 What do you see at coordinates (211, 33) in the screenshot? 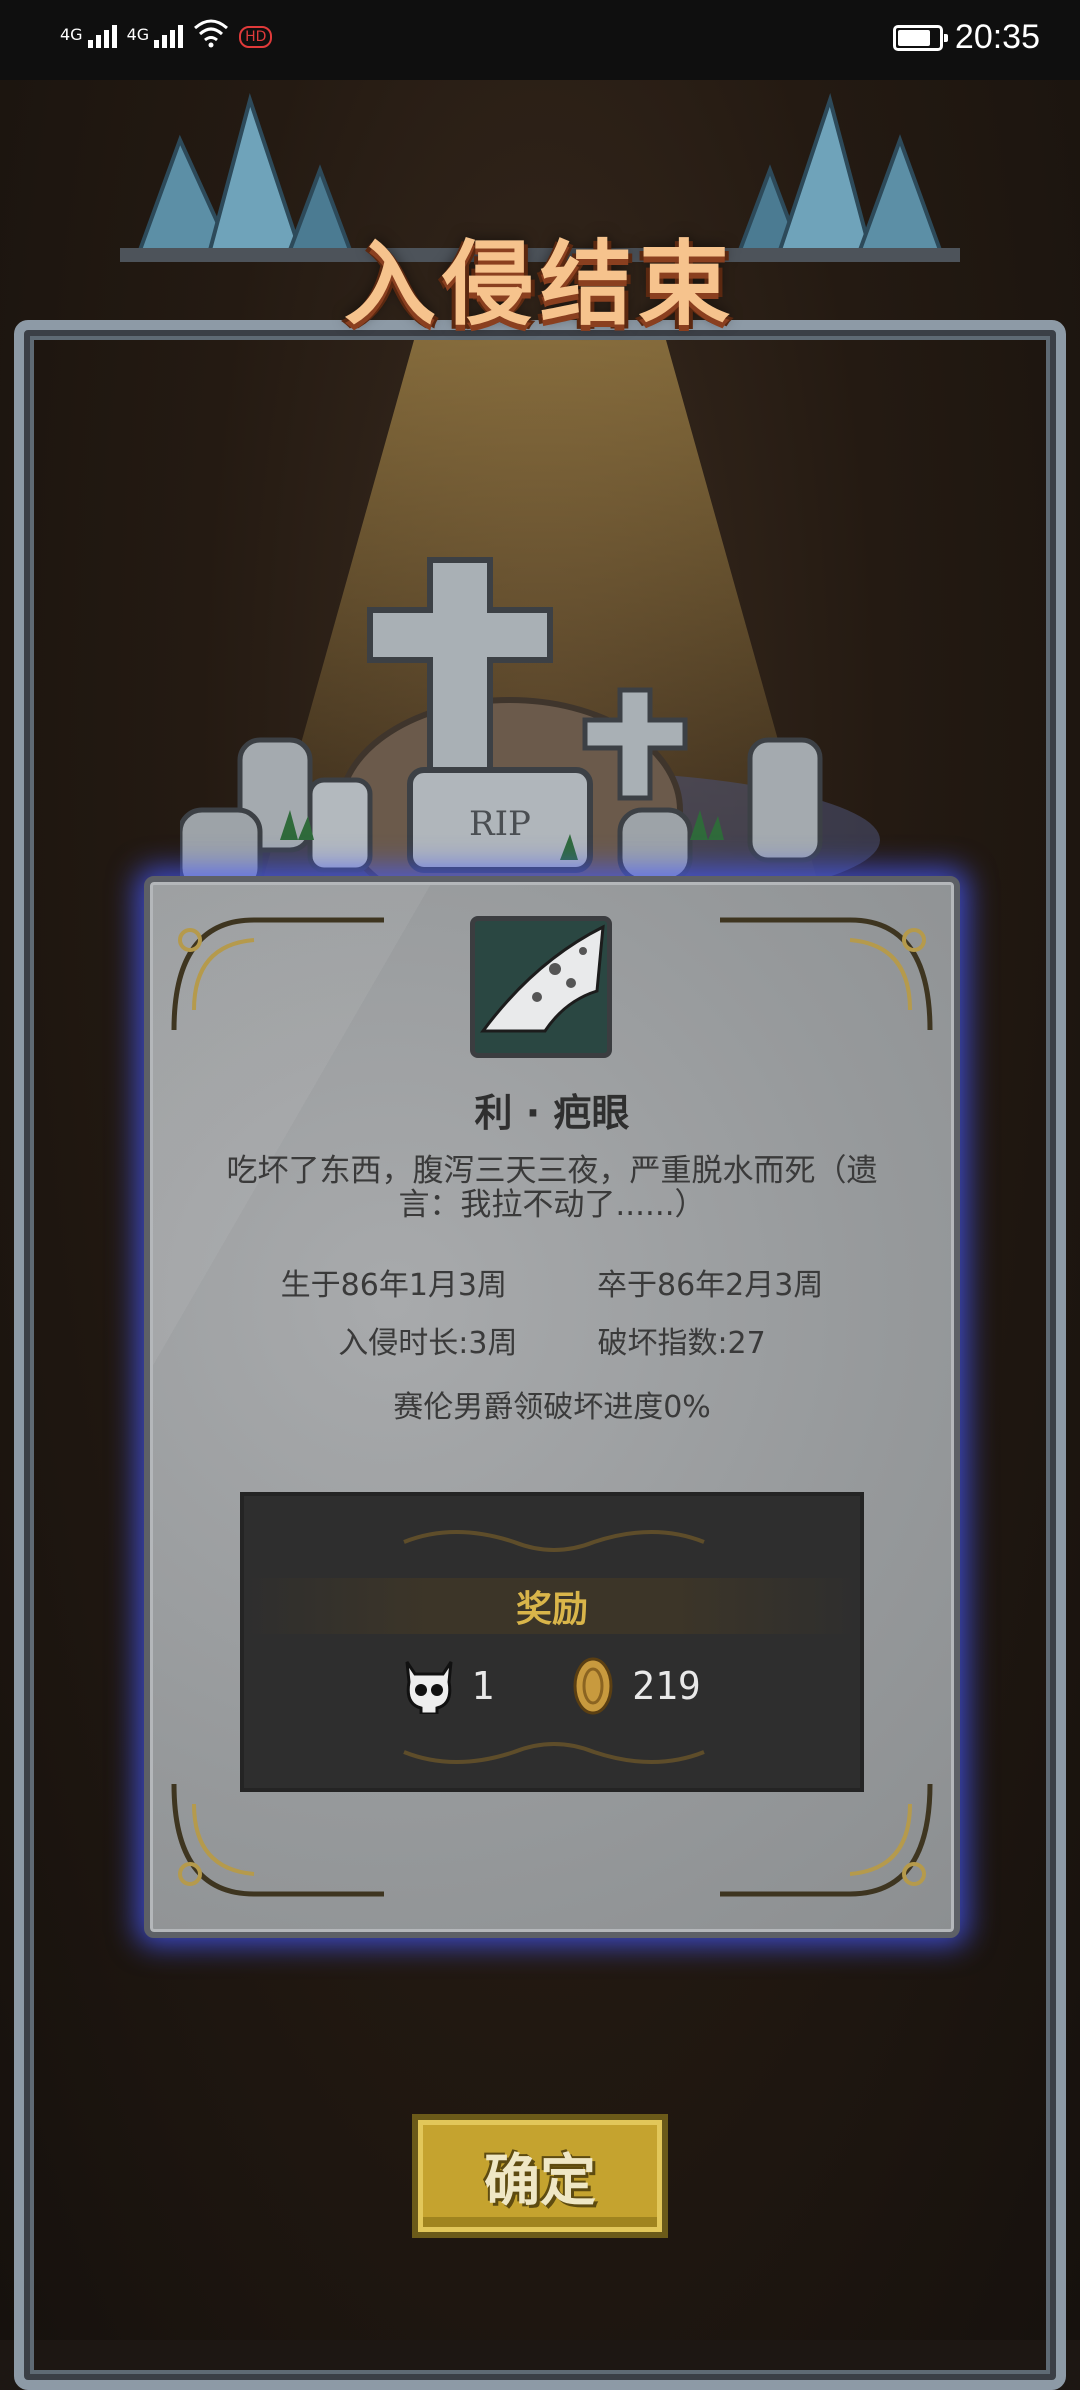
I see `wifi-icon` at bounding box center [211, 33].